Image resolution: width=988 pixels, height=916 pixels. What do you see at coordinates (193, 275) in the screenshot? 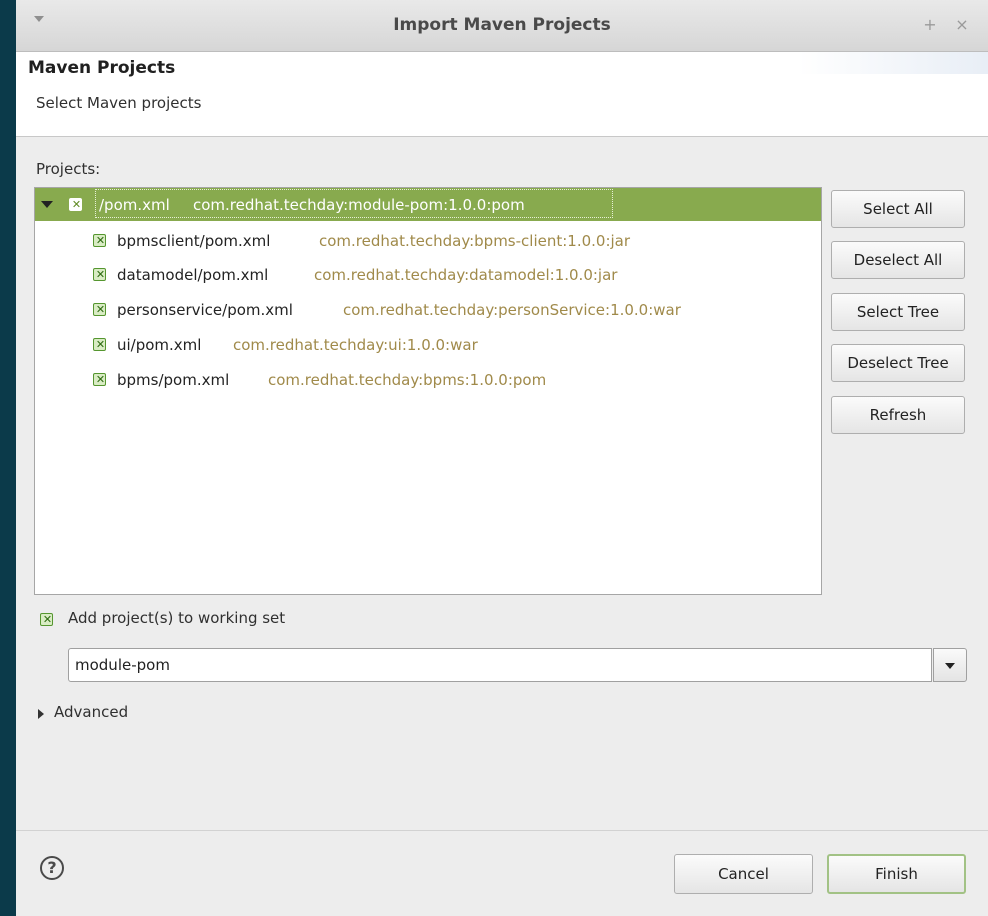
I see `project-name: datamodel/pom.xml` at bounding box center [193, 275].